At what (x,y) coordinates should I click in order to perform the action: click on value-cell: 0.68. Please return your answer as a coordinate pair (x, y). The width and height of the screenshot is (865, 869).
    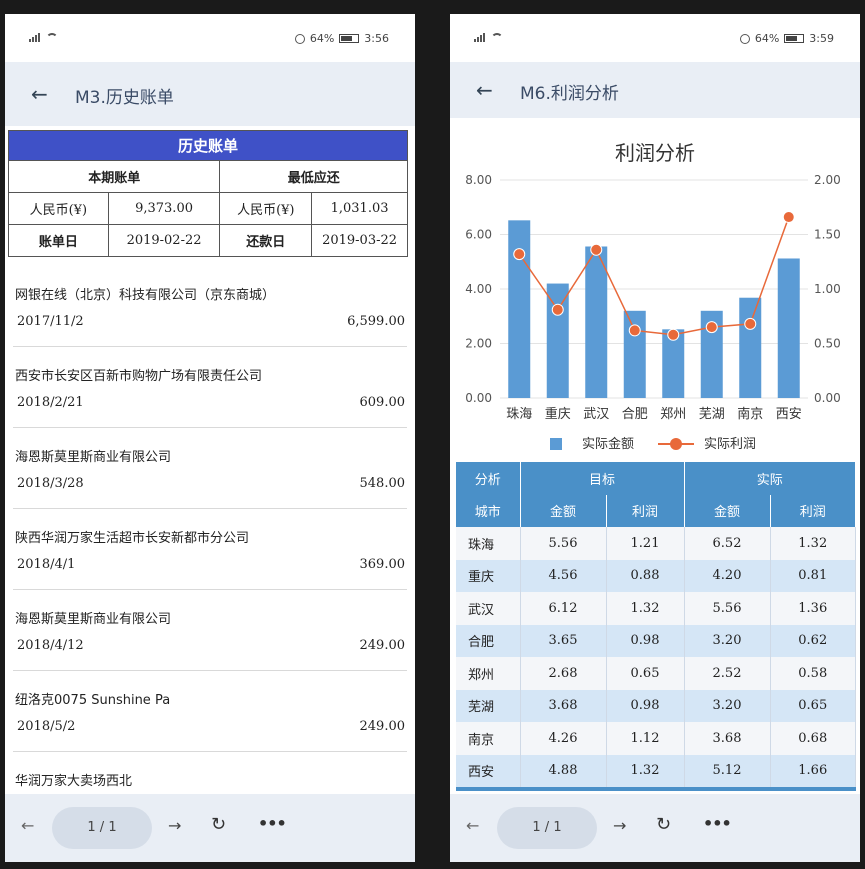
    Looking at the image, I should click on (813, 738).